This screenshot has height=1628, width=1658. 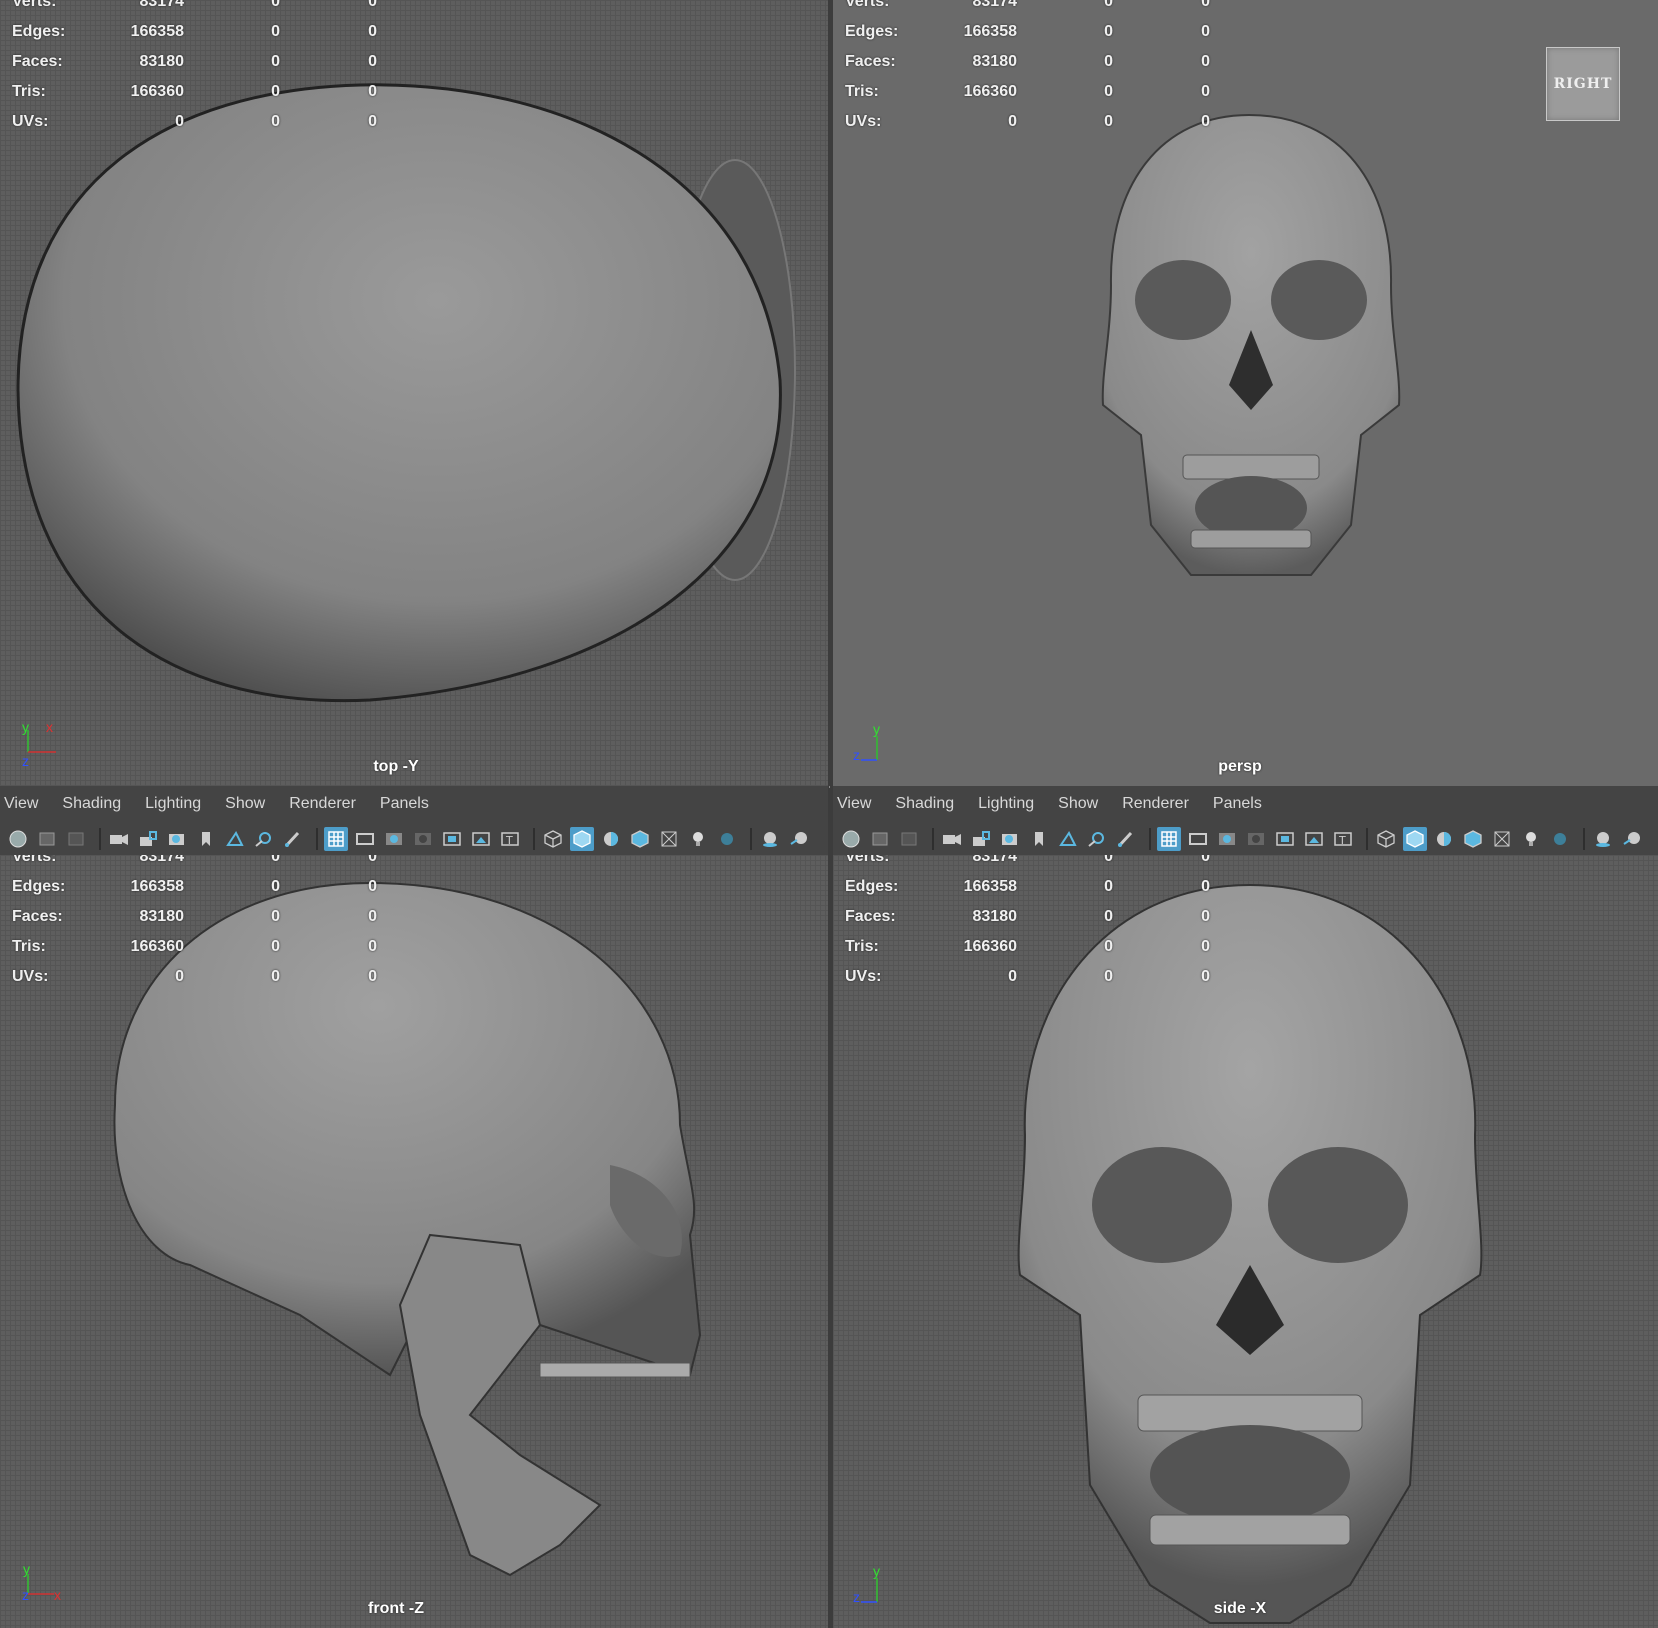 What do you see at coordinates (1583, 84) in the screenshot?
I see `view-cube: RIGHT` at bounding box center [1583, 84].